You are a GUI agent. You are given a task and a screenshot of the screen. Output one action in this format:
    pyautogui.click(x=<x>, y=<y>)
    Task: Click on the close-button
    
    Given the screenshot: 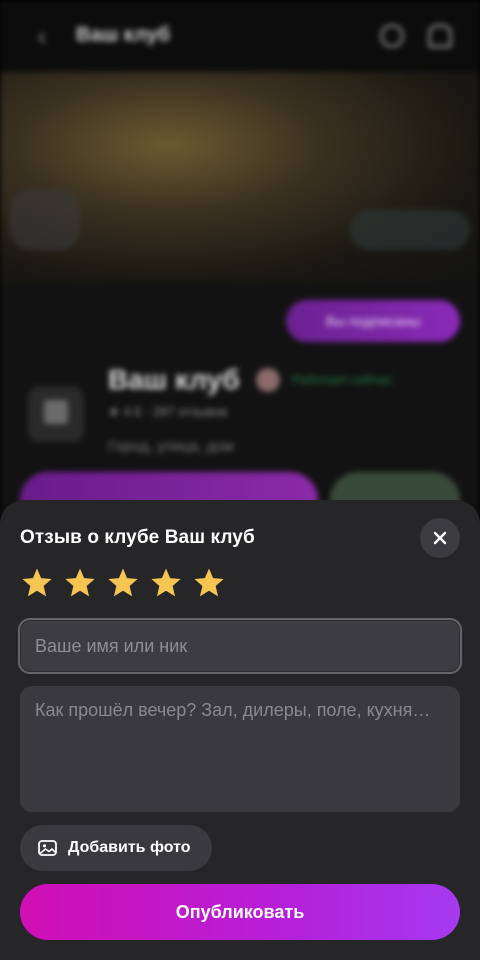 What is the action you would take?
    pyautogui.click(x=440, y=538)
    